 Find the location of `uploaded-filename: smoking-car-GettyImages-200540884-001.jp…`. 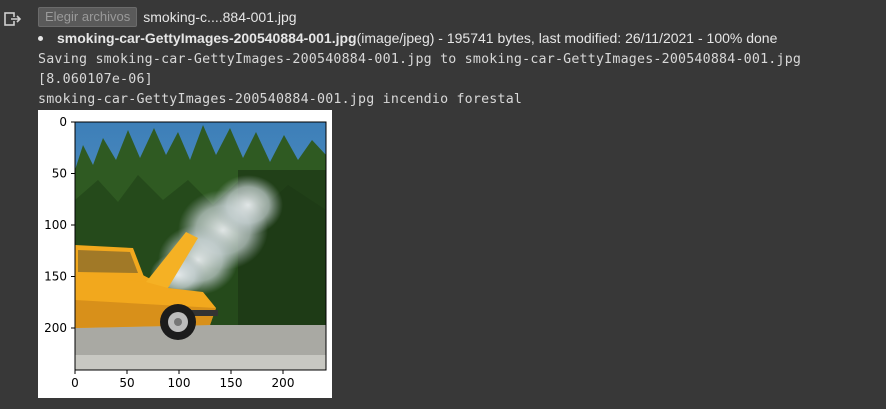

uploaded-filename: smoking-car-GettyImages-200540884-001.jp… is located at coordinates (207, 38).